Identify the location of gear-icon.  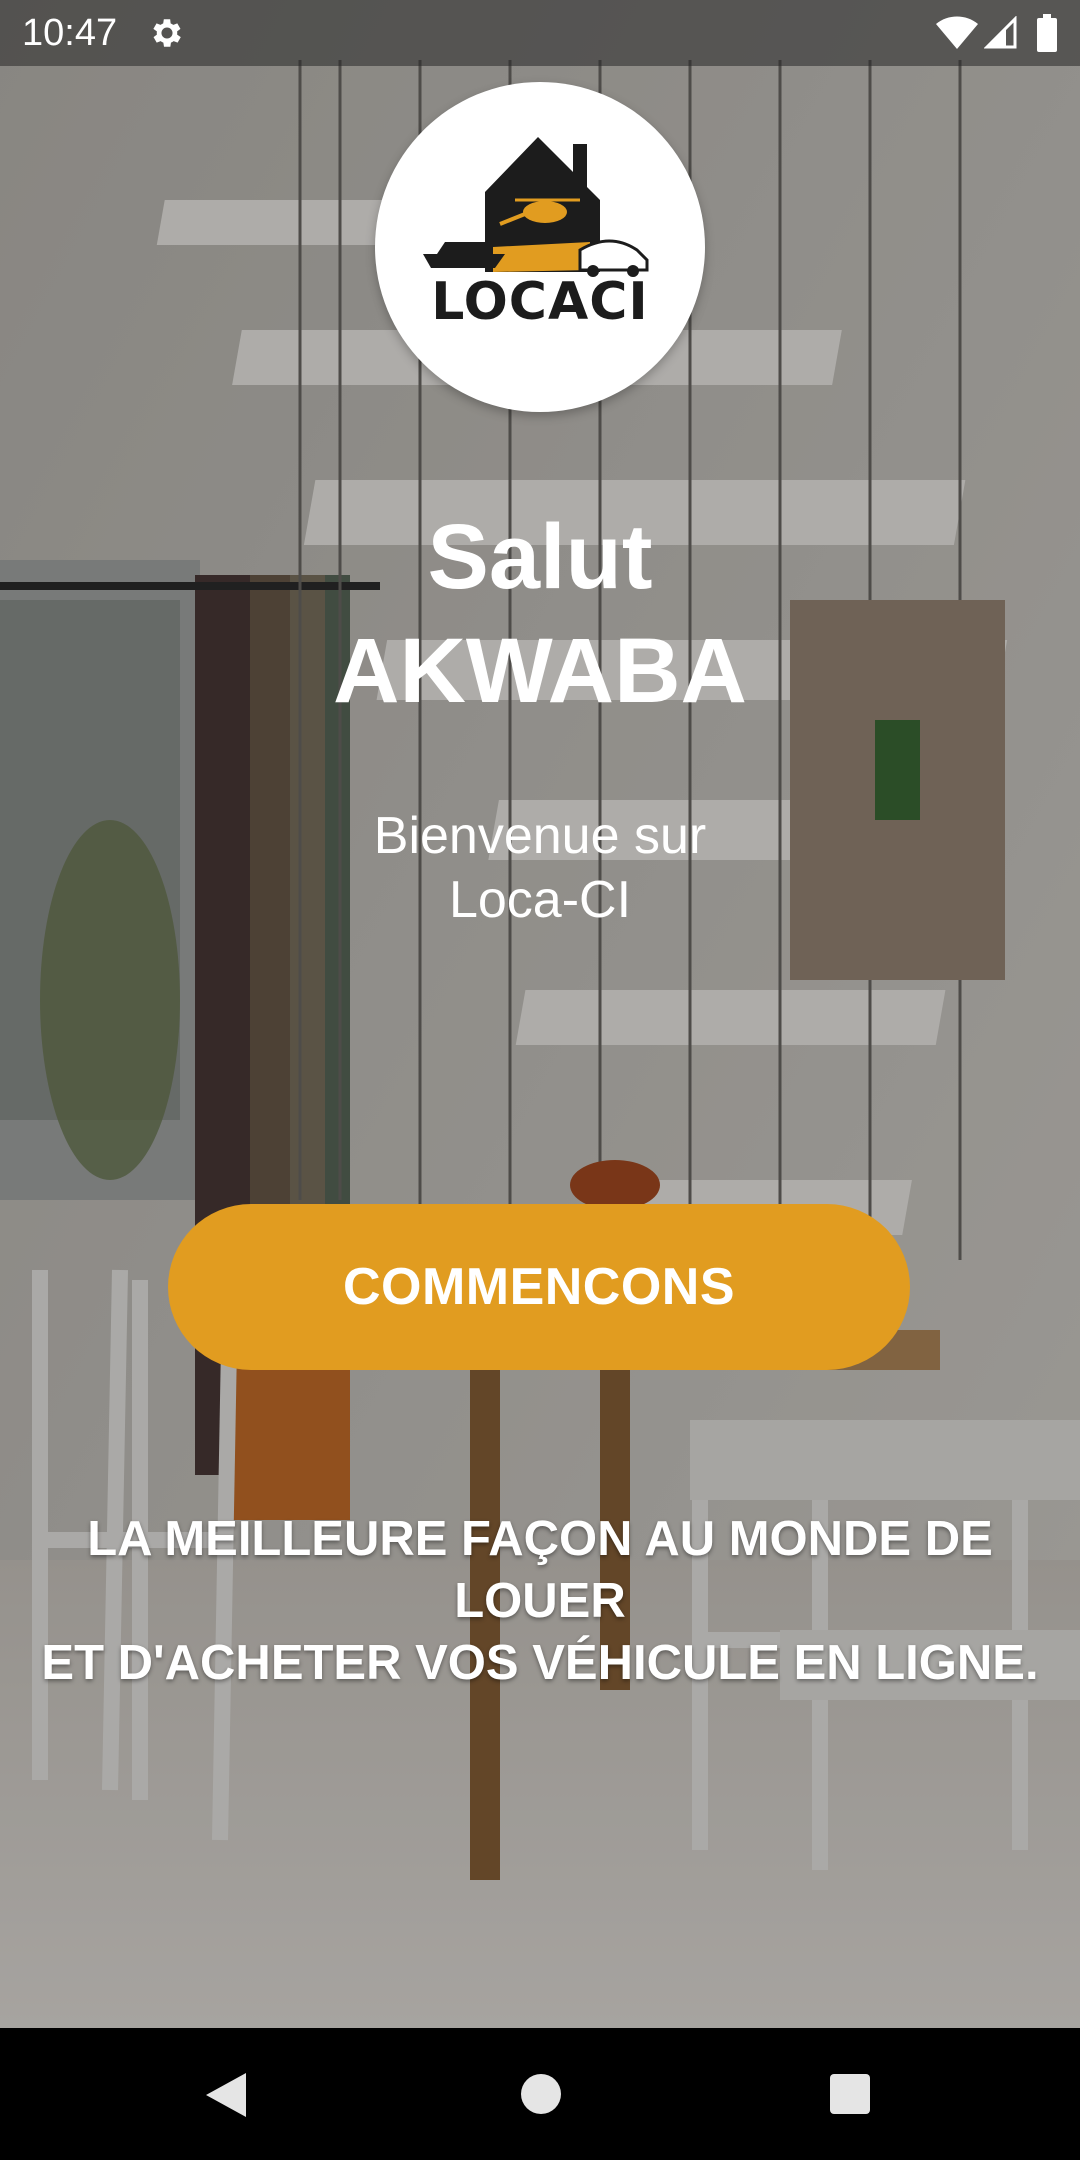
(167, 33).